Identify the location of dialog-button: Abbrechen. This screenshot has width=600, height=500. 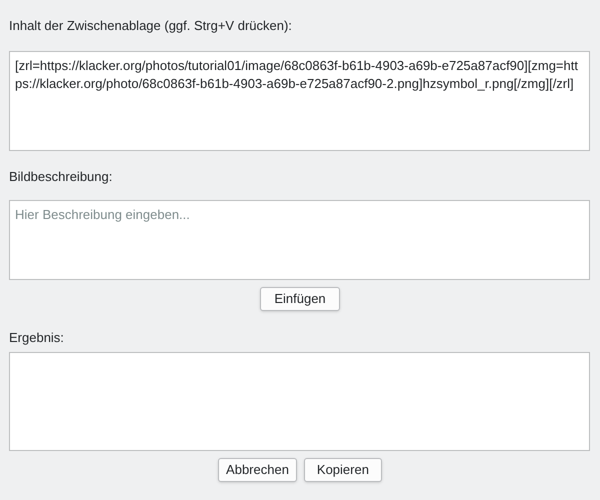
(257, 470).